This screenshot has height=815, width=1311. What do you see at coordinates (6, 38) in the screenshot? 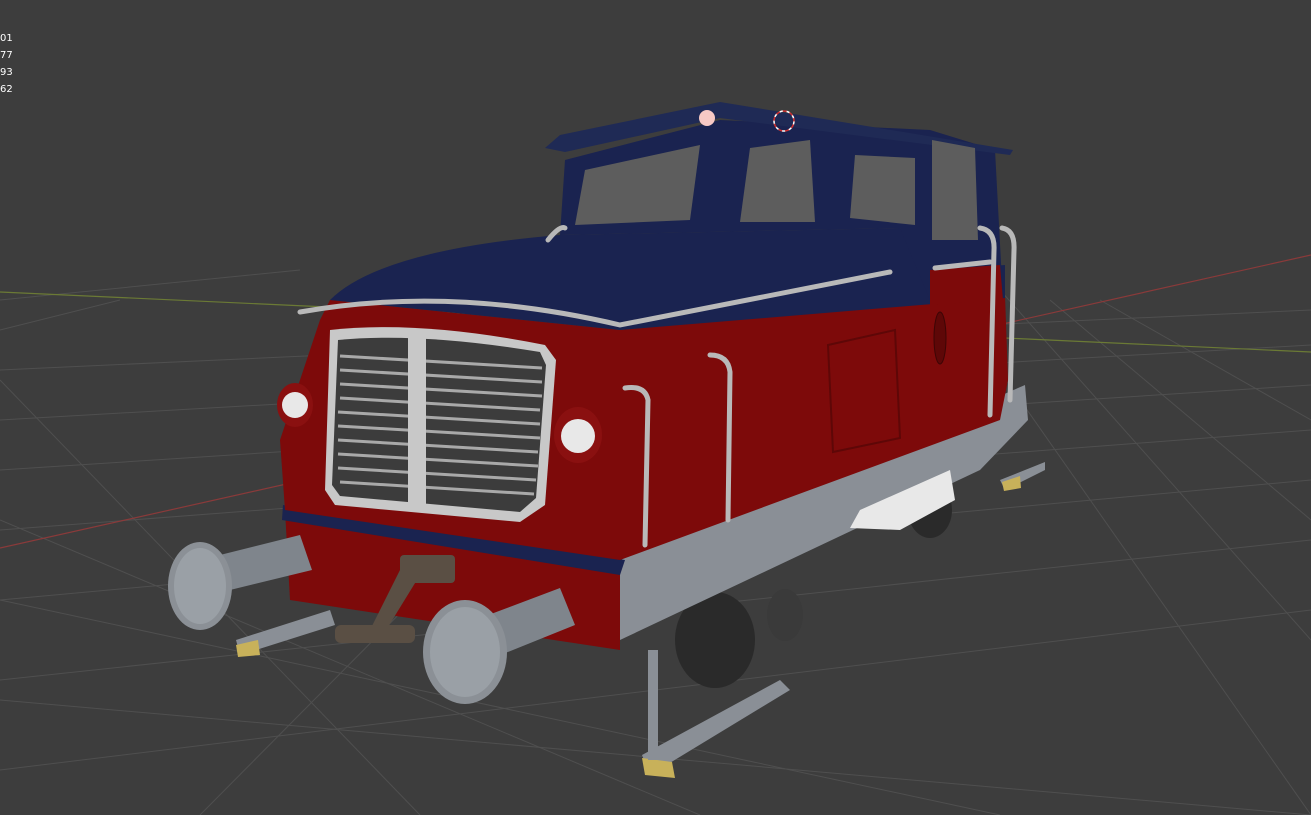
I see `stats-line: 01` at bounding box center [6, 38].